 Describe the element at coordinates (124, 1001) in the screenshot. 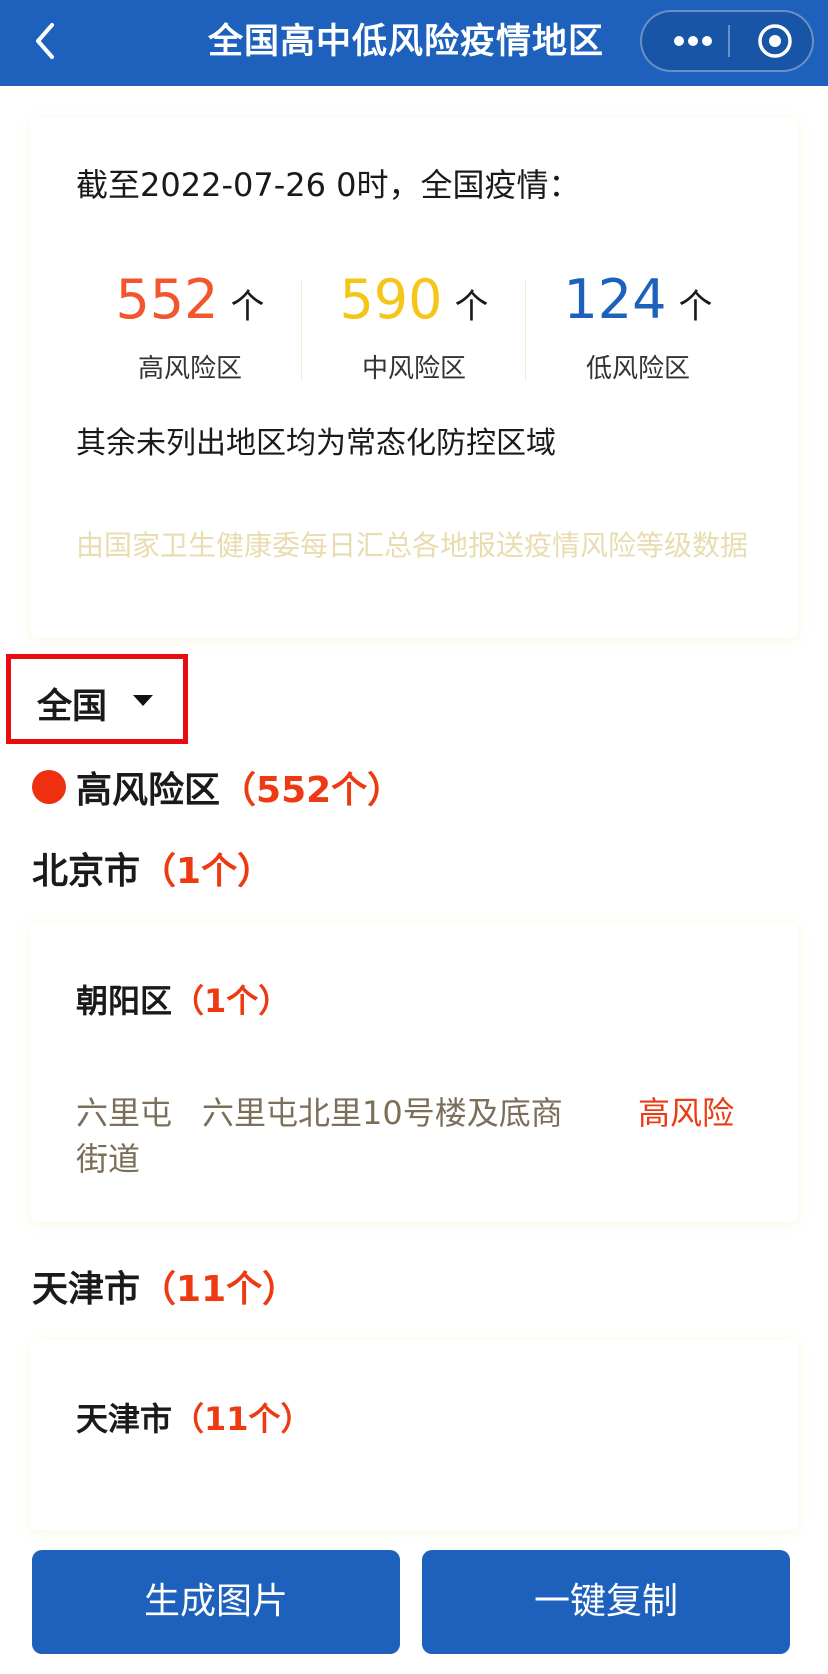

I see `district-name: 朝阳区` at that location.